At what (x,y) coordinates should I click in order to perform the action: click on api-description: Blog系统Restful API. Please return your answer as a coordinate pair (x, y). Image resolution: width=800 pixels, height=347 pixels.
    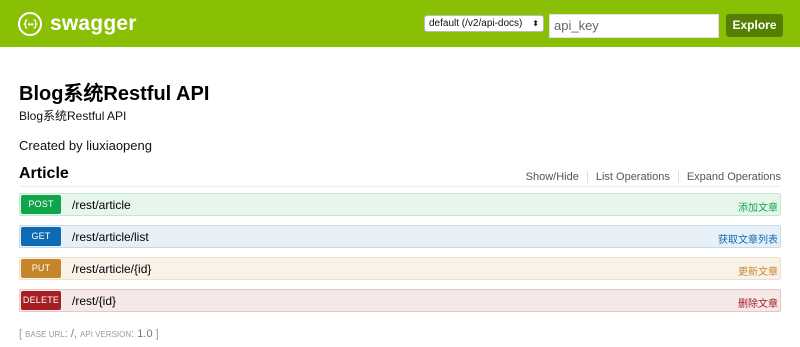
    Looking at the image, I should click on (73, 116).